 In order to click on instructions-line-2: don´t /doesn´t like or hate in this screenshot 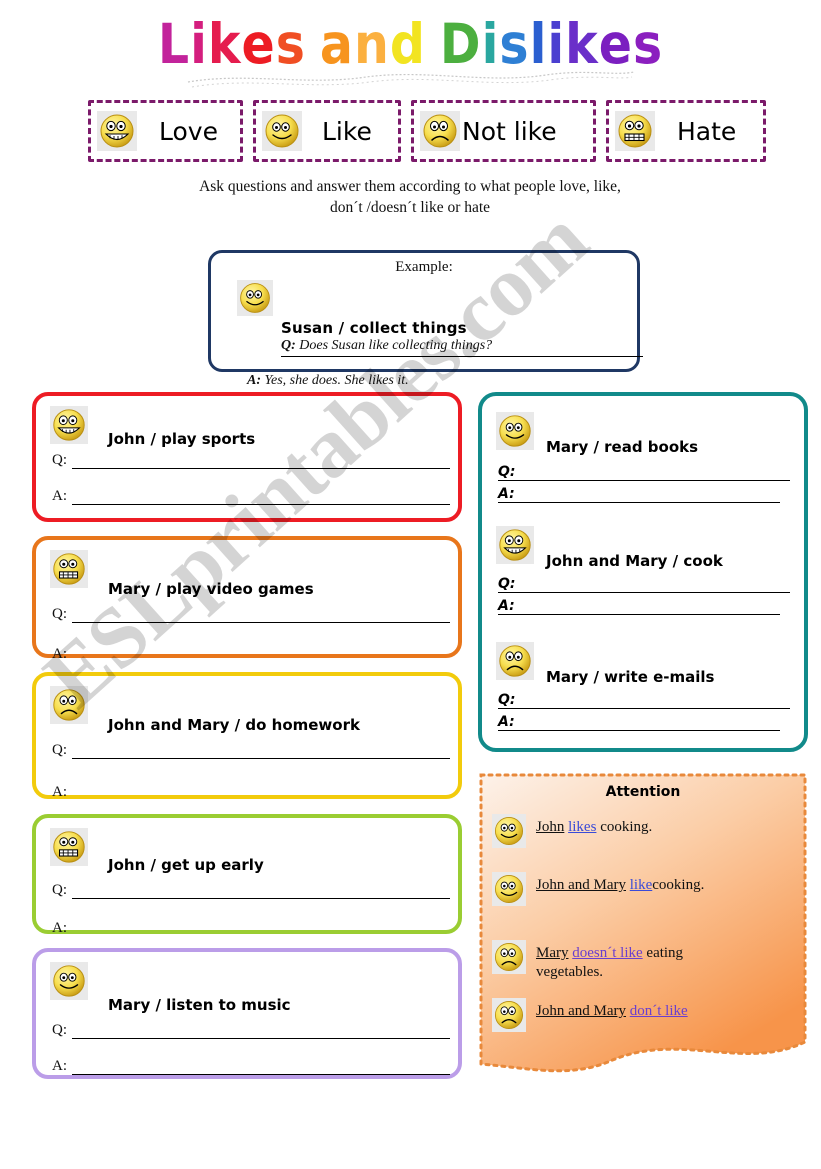, I will do `click(410, 207)`.